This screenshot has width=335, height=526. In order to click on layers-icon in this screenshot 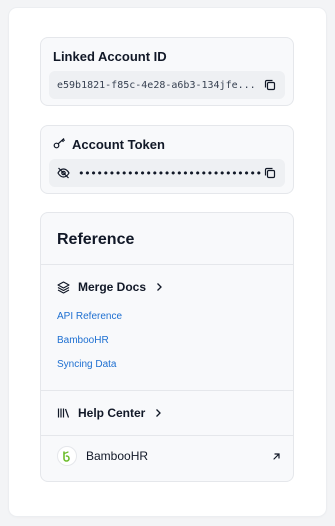, I will do `click(63, 287)`.